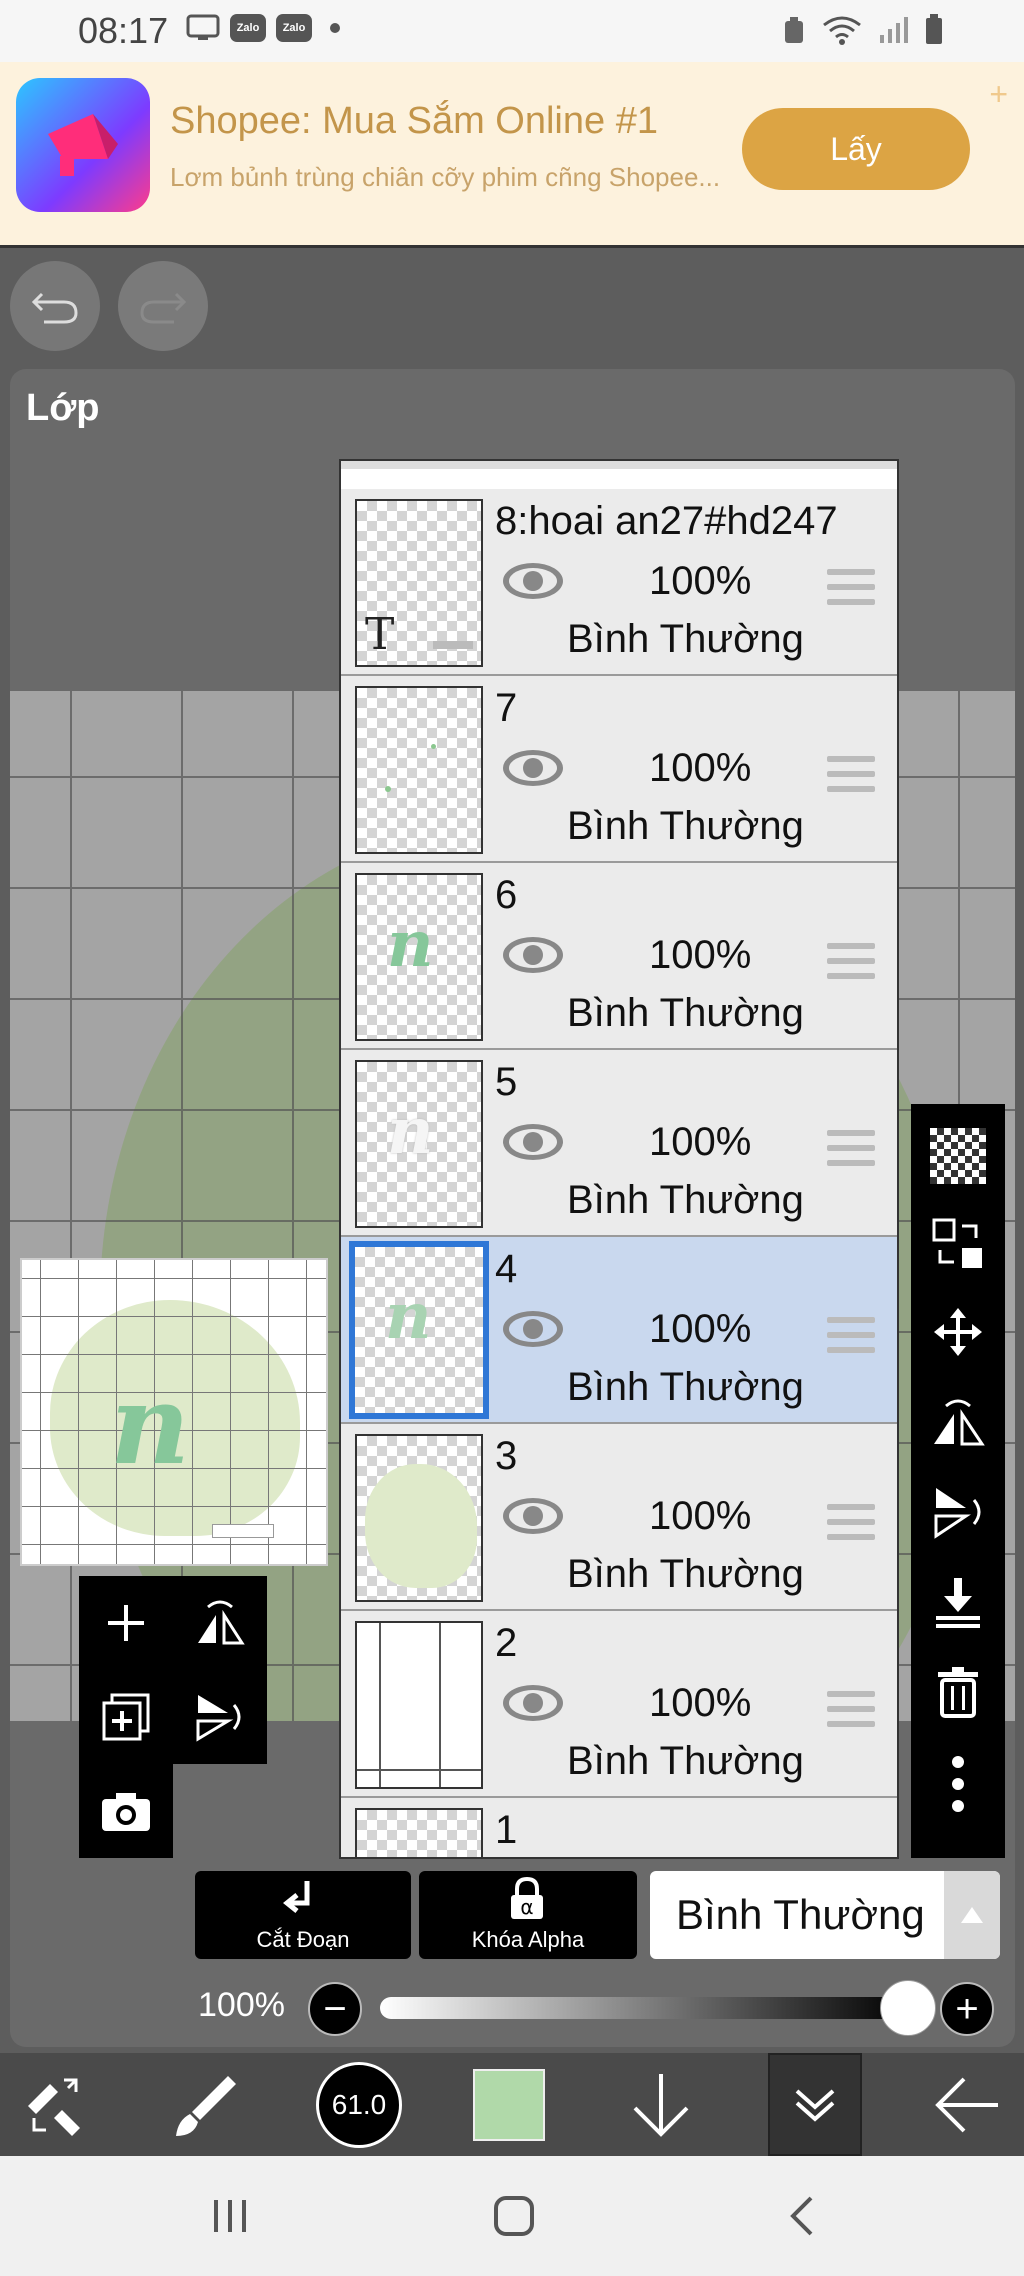 This screenshot has width=1024, height=2276. I want to click on brush-tool-button, so click(205, 2104).